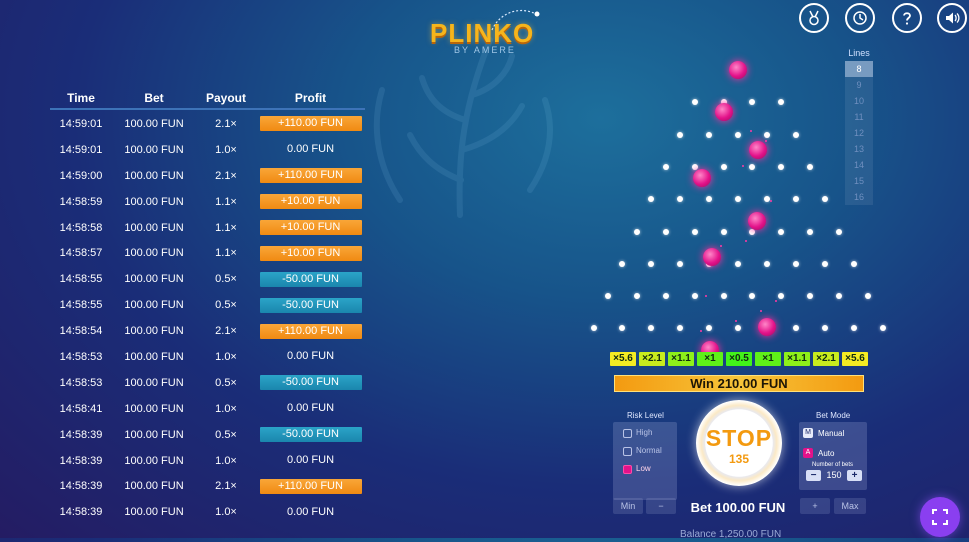 This screenshot has width=969, height=542. What do you see at coordinates (940, 517) in the screenshot?
I see `fullscreen-button` at bounding box center [940, 517].